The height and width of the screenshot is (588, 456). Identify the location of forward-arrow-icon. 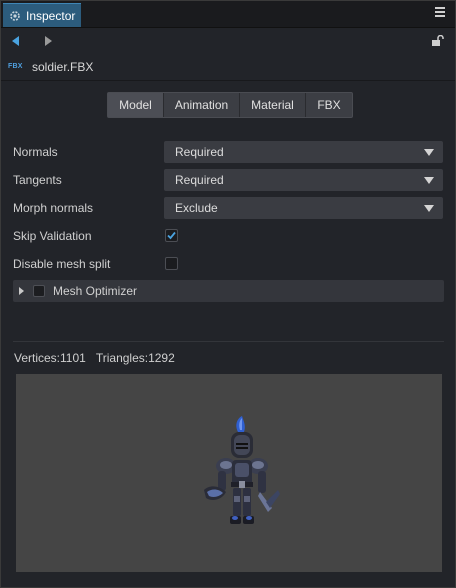
(48, 41).